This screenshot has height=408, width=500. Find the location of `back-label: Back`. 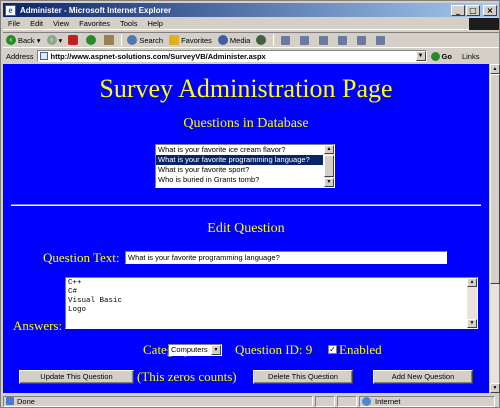

back-label: Back is located at coordinates (26, 40).